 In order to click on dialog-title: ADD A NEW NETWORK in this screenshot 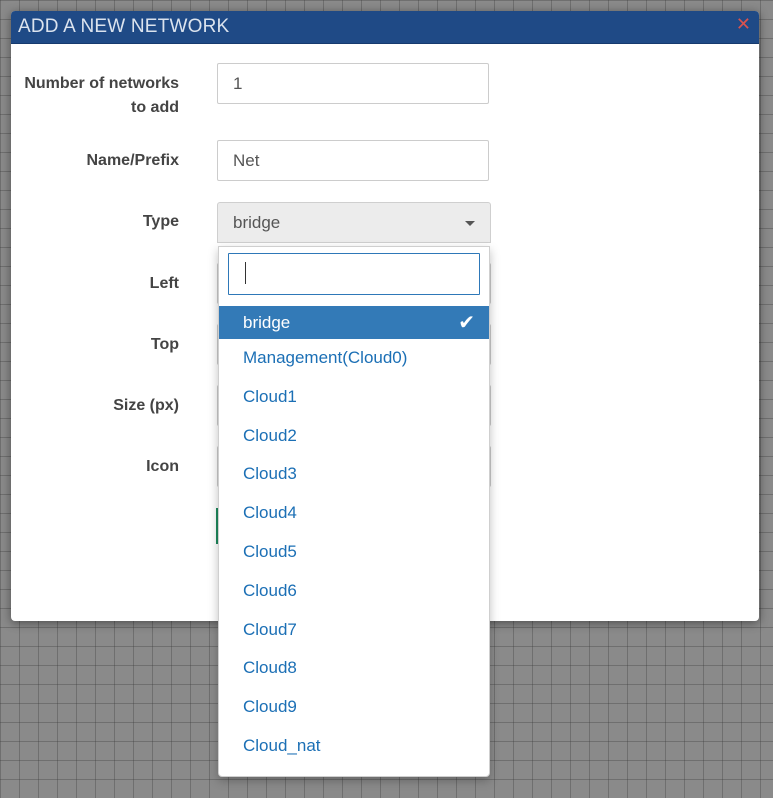, I will do `click(124, 26)`.